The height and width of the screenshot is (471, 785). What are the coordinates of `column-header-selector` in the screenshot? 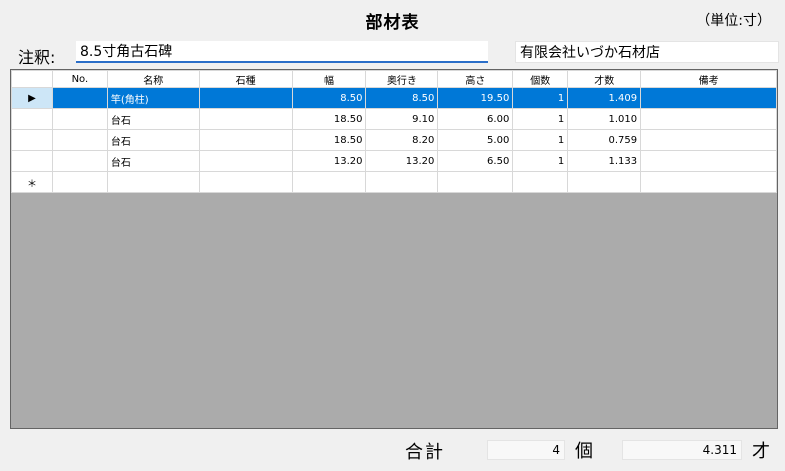 It's located at (32, 79).